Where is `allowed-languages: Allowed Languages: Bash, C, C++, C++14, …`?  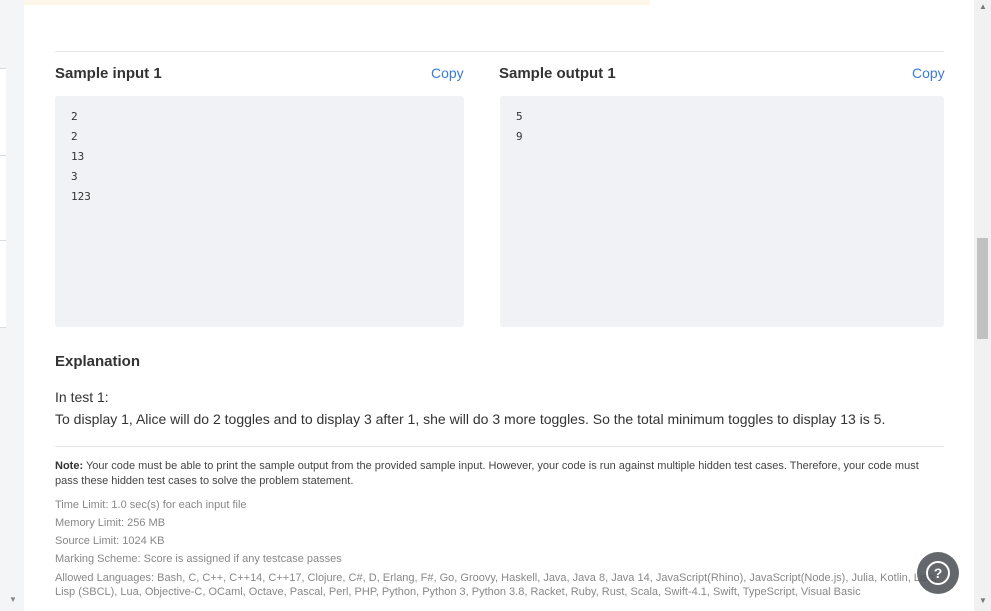 allowed-languages: Allowed Languages: Bash, C, C++, C++14, … is located at coordinates (496, 585).